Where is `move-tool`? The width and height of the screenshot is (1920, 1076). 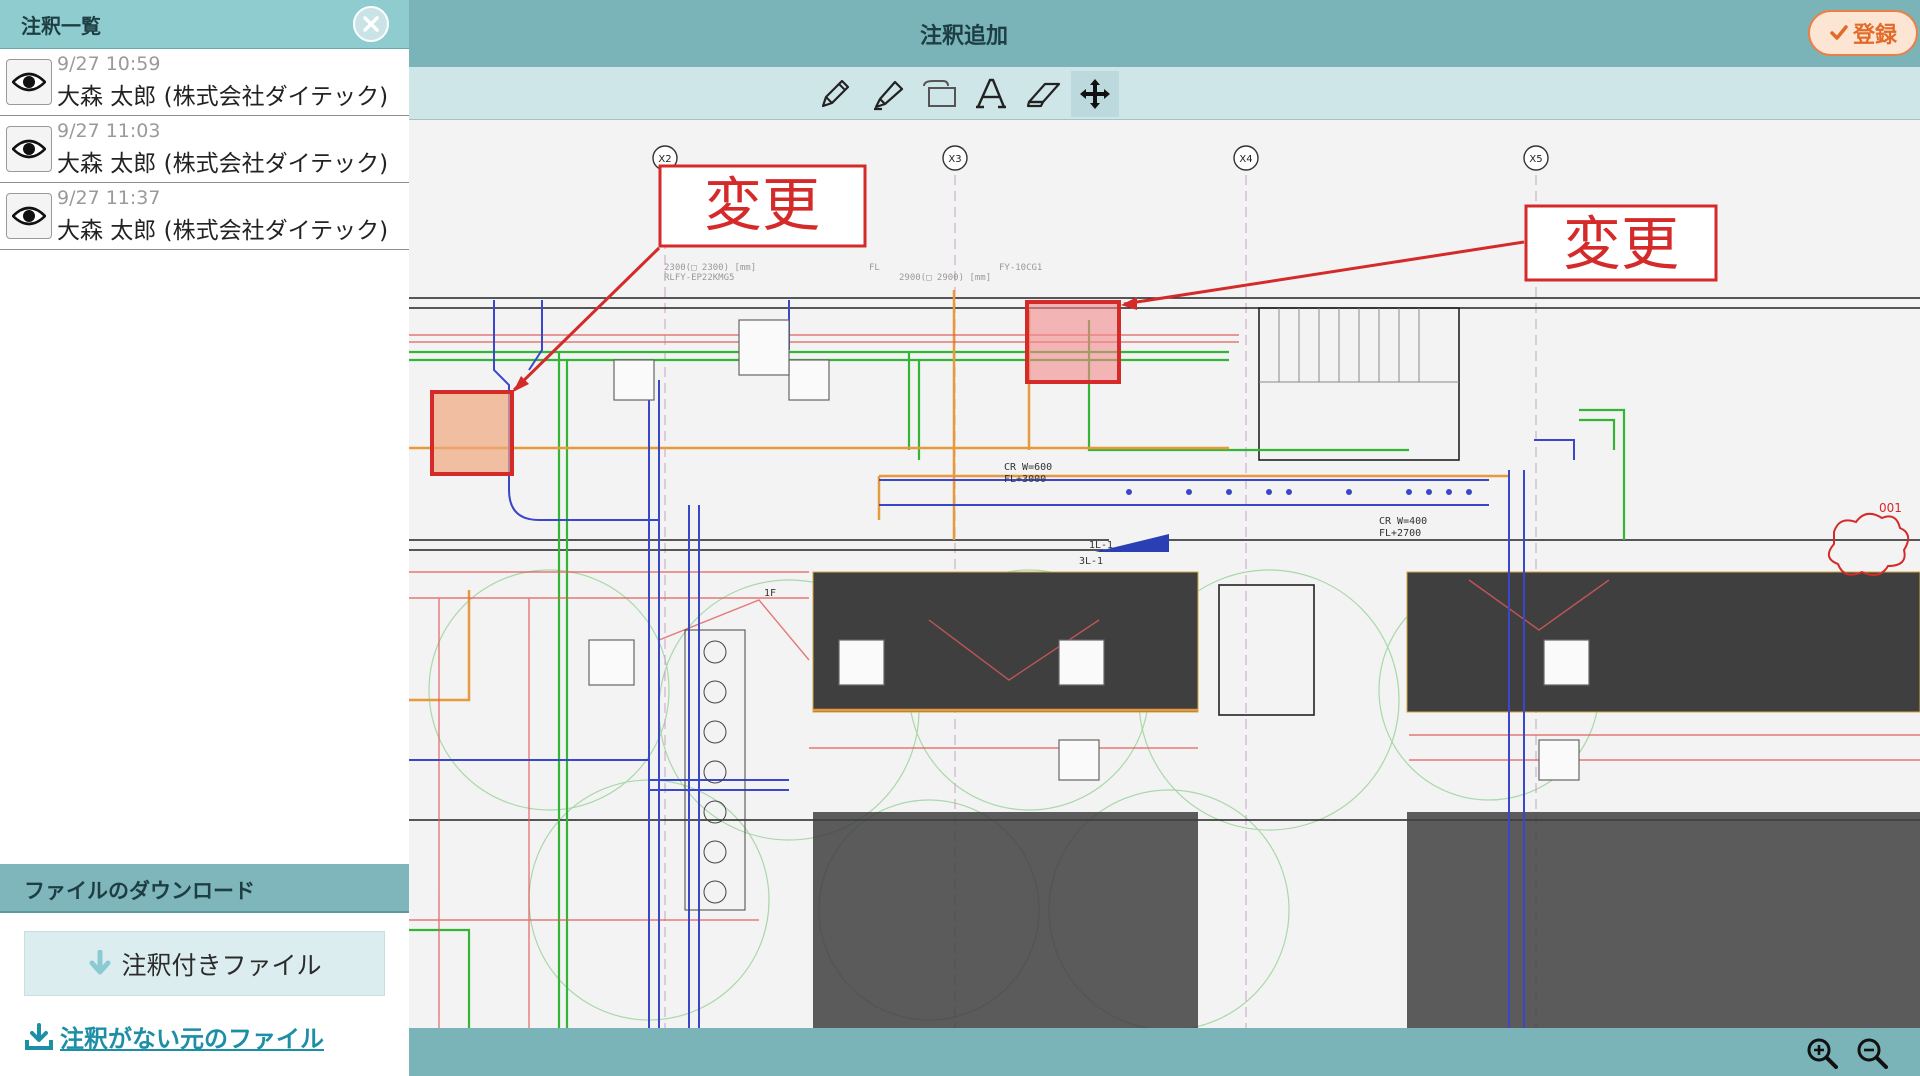
move-tool is located at coordinates (1095, 94).